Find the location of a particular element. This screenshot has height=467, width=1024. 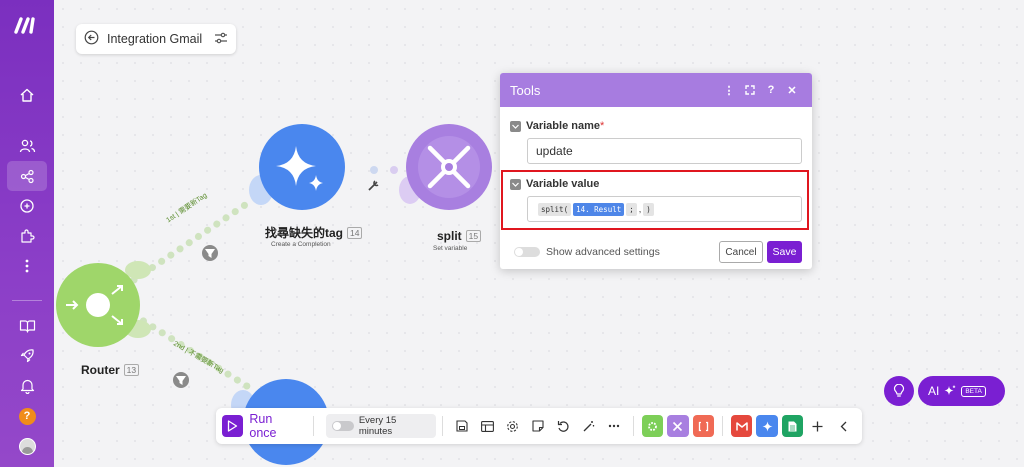

variable-value-field-label: Variable value is located at coordinates (554, 184).